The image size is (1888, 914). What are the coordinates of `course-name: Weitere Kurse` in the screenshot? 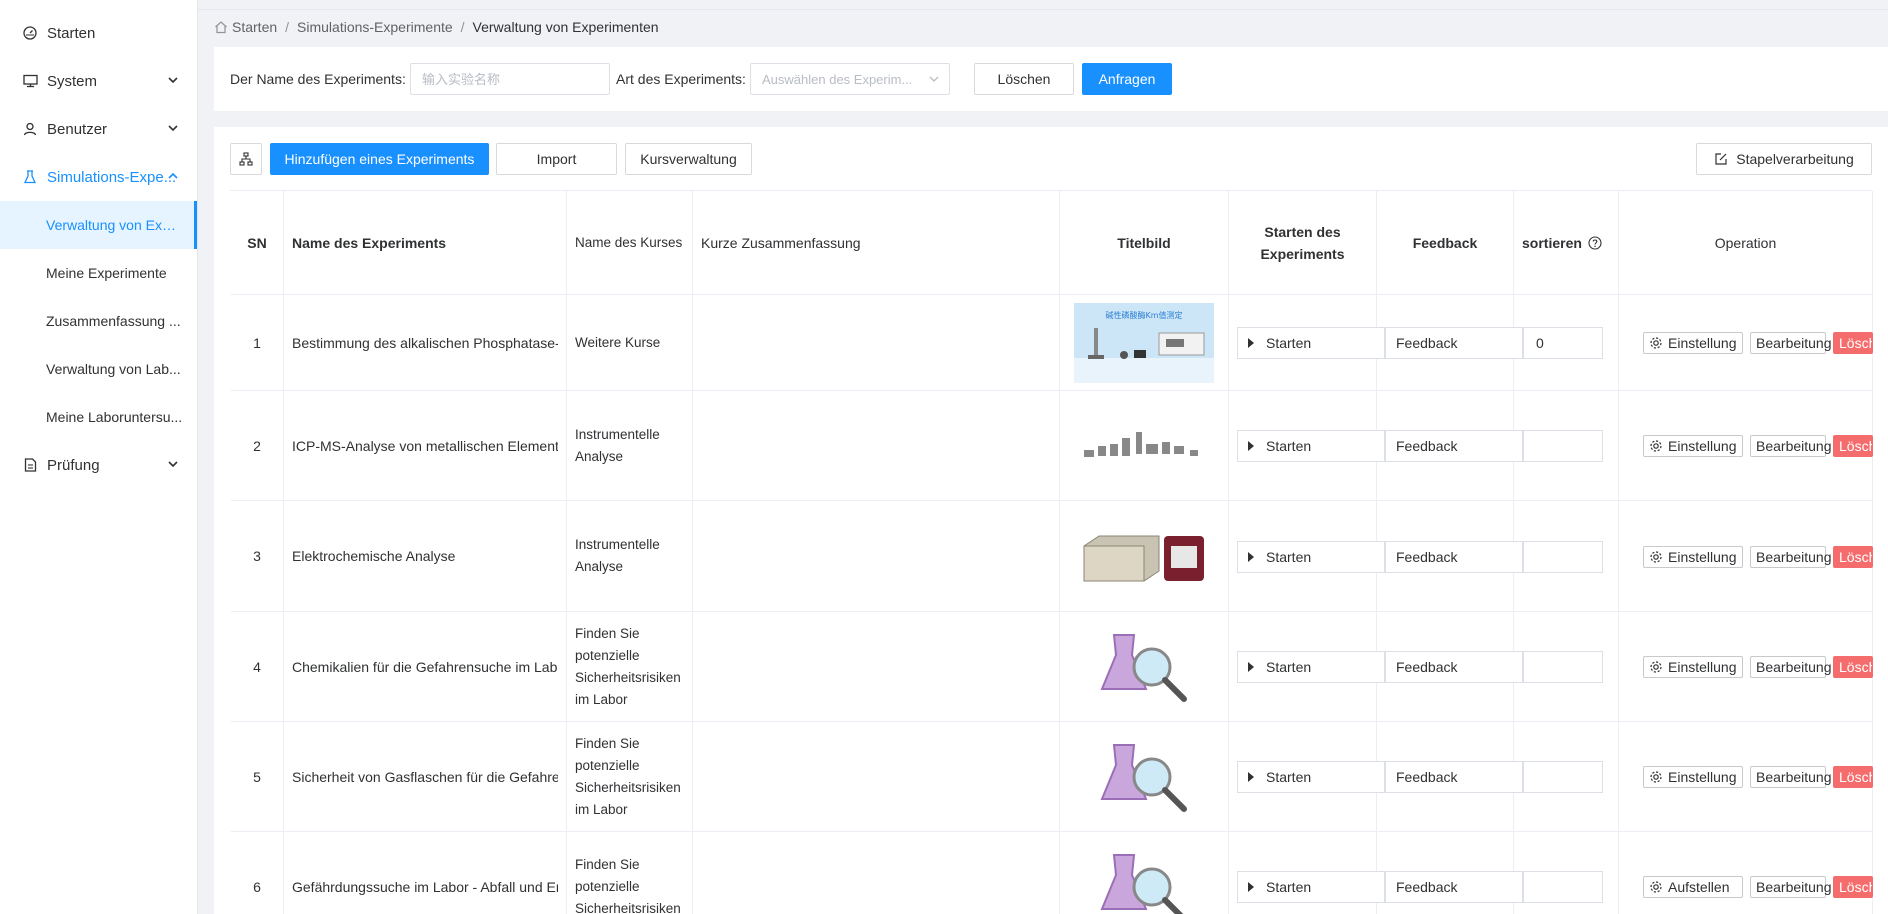 It's located at (618, 342).